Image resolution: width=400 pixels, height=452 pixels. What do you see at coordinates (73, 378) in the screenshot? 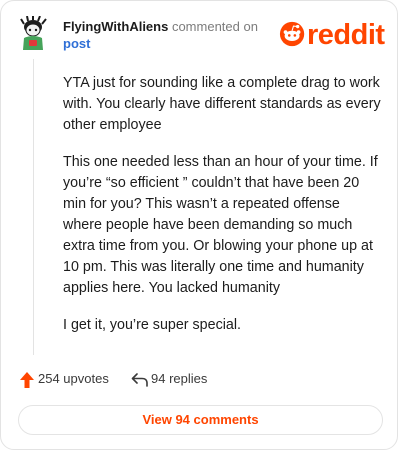
I see `upvotes-count: 254 upvotes` at bounding box center [73, 378].